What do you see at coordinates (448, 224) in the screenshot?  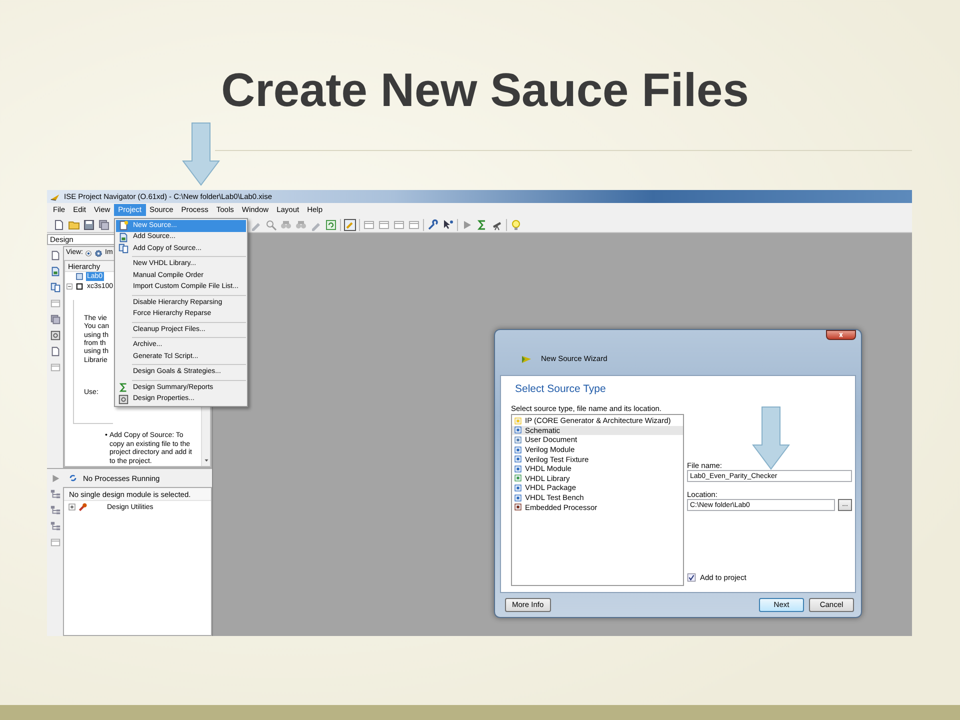 I see `pointer-icon` at bounding box center [448, 224].